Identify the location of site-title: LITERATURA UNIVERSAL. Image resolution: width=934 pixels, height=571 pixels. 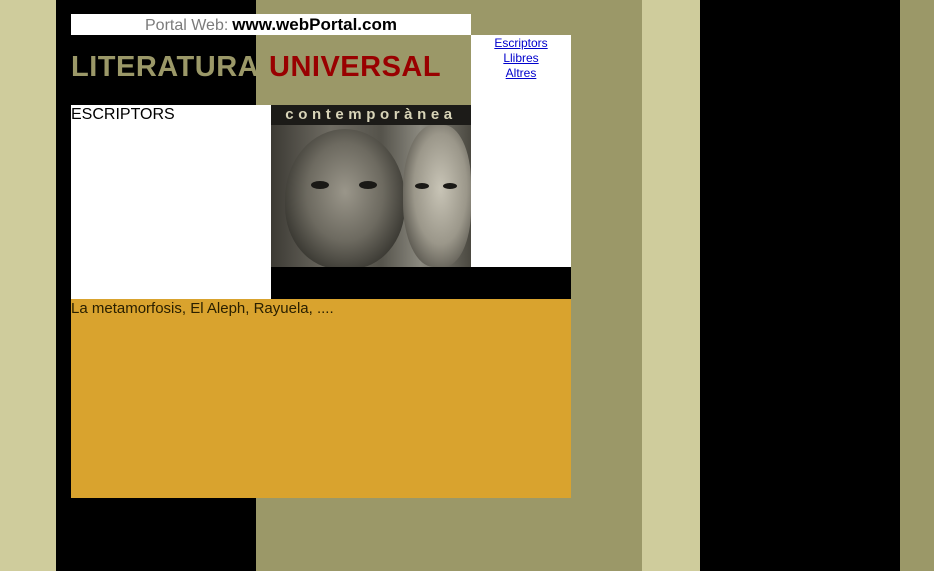
(271, 70).